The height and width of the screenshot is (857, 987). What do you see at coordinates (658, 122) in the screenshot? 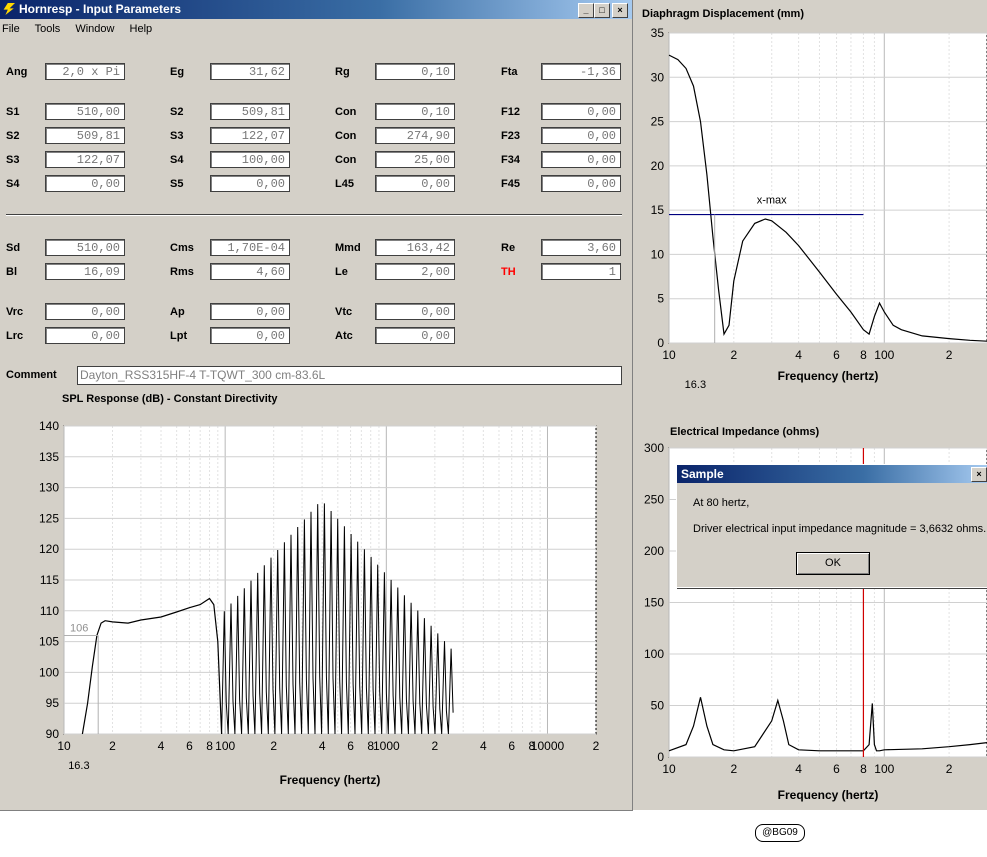
I see `y-tick-label: 25` at bounding box center [658, 122].